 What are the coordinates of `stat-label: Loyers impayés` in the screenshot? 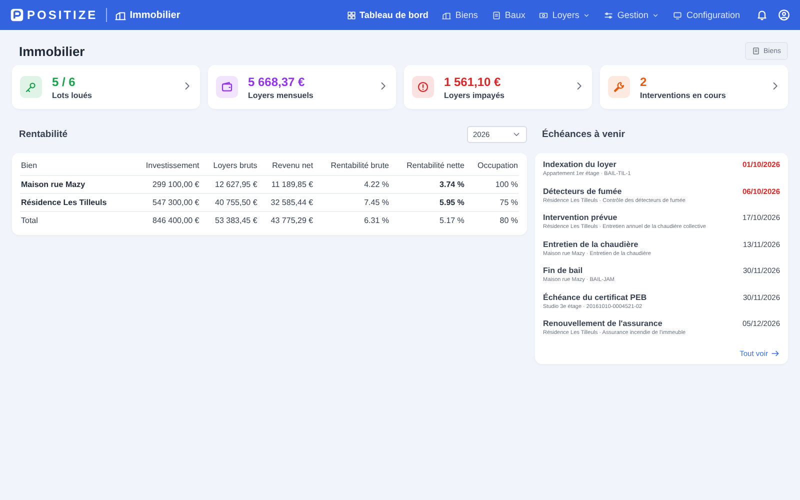 It's located at (474, 95).